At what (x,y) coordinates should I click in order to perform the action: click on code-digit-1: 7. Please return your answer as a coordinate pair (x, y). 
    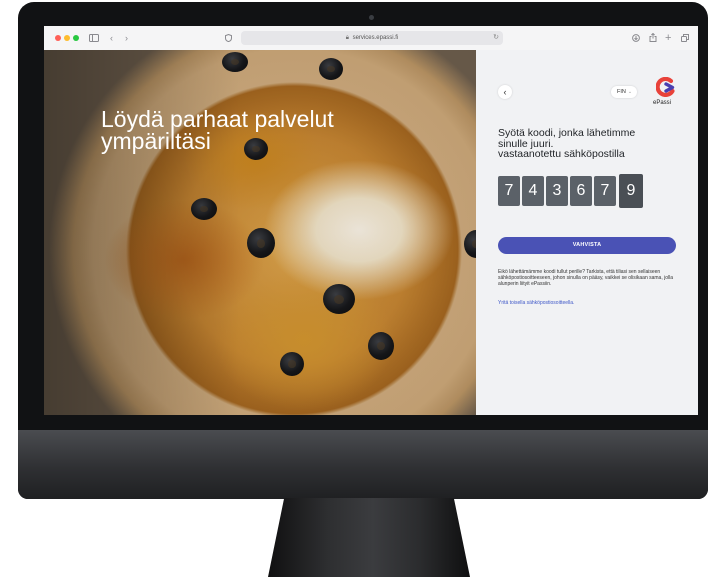
    Looking at the image, I should click on (509, 191).